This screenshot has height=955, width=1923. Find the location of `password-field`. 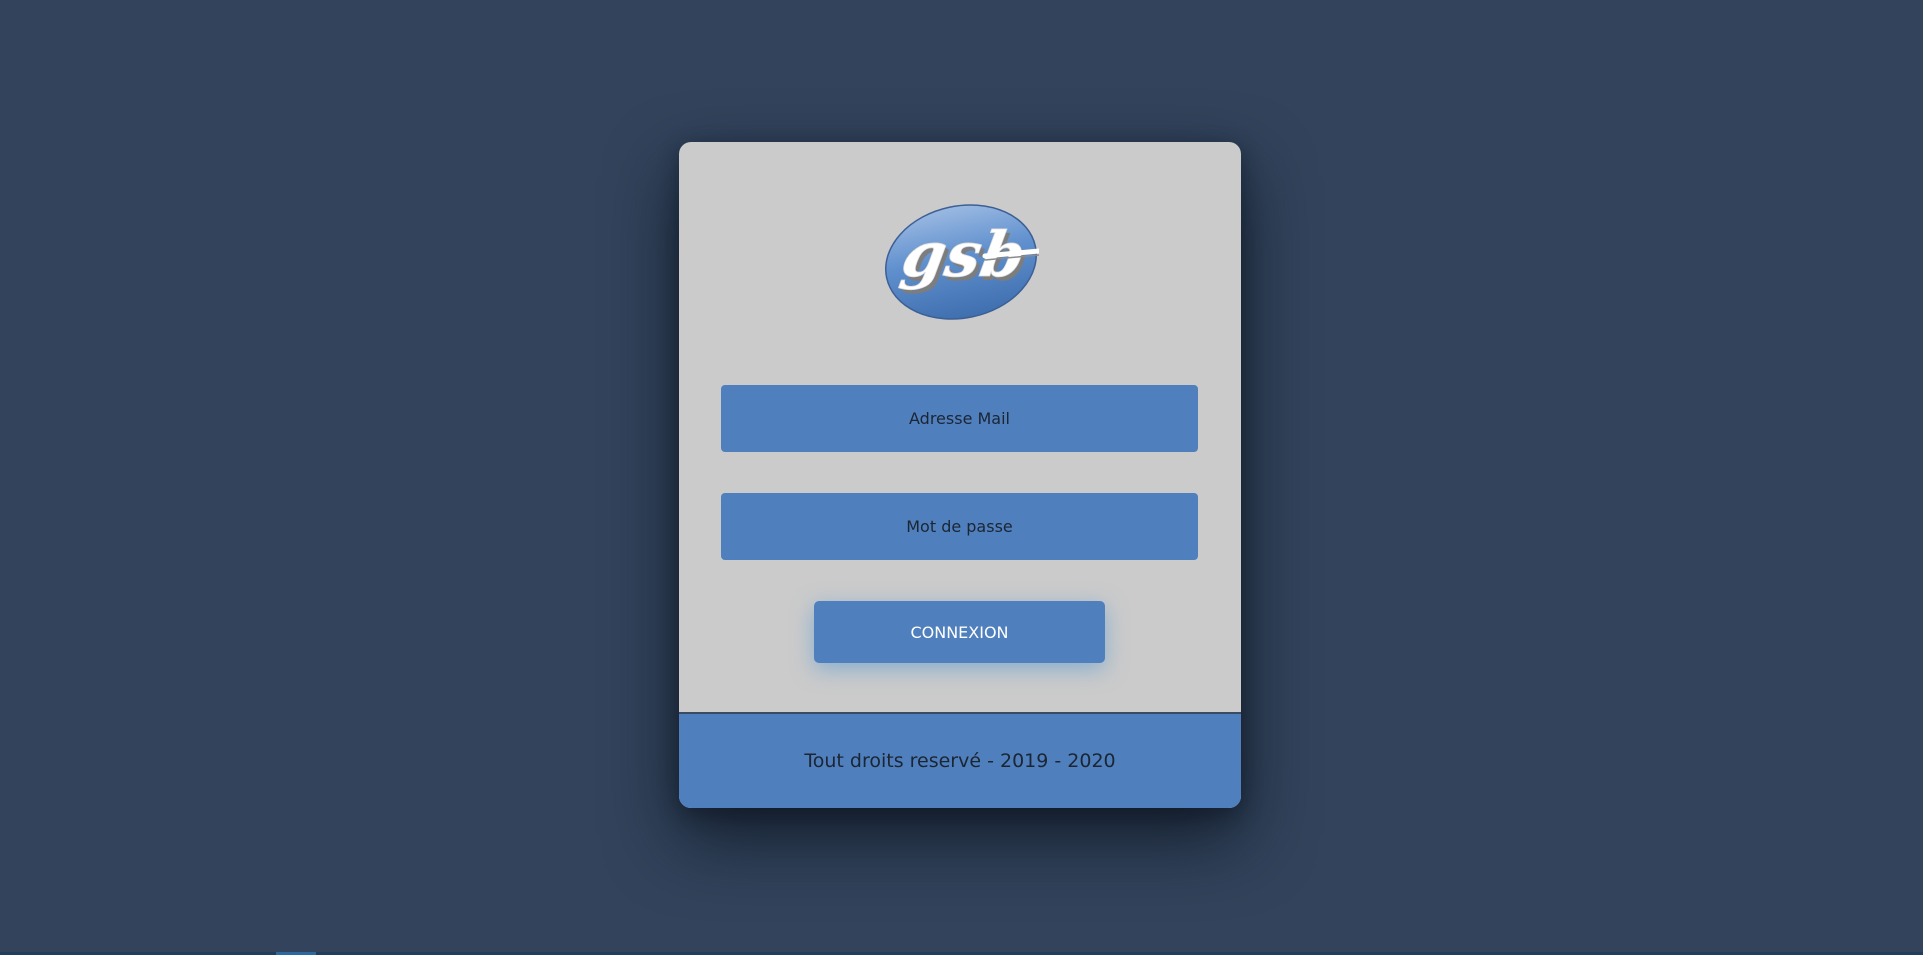

password-field is located at coordinates (959, 526).